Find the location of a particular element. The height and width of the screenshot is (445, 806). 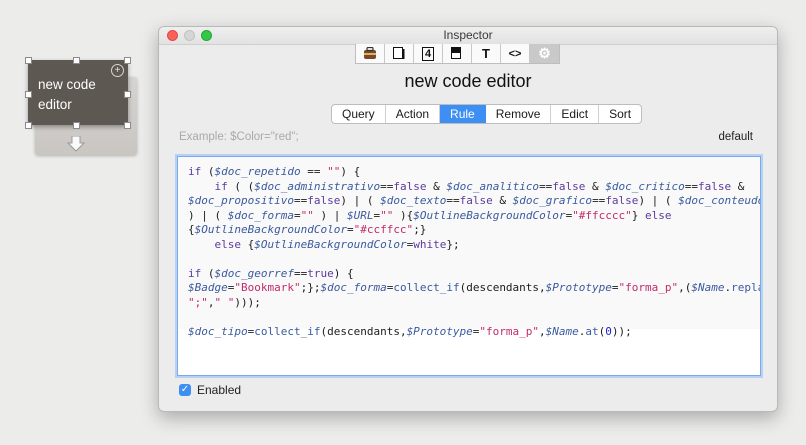

gear-icon: ⚙ is located at coordinates (544, 53).